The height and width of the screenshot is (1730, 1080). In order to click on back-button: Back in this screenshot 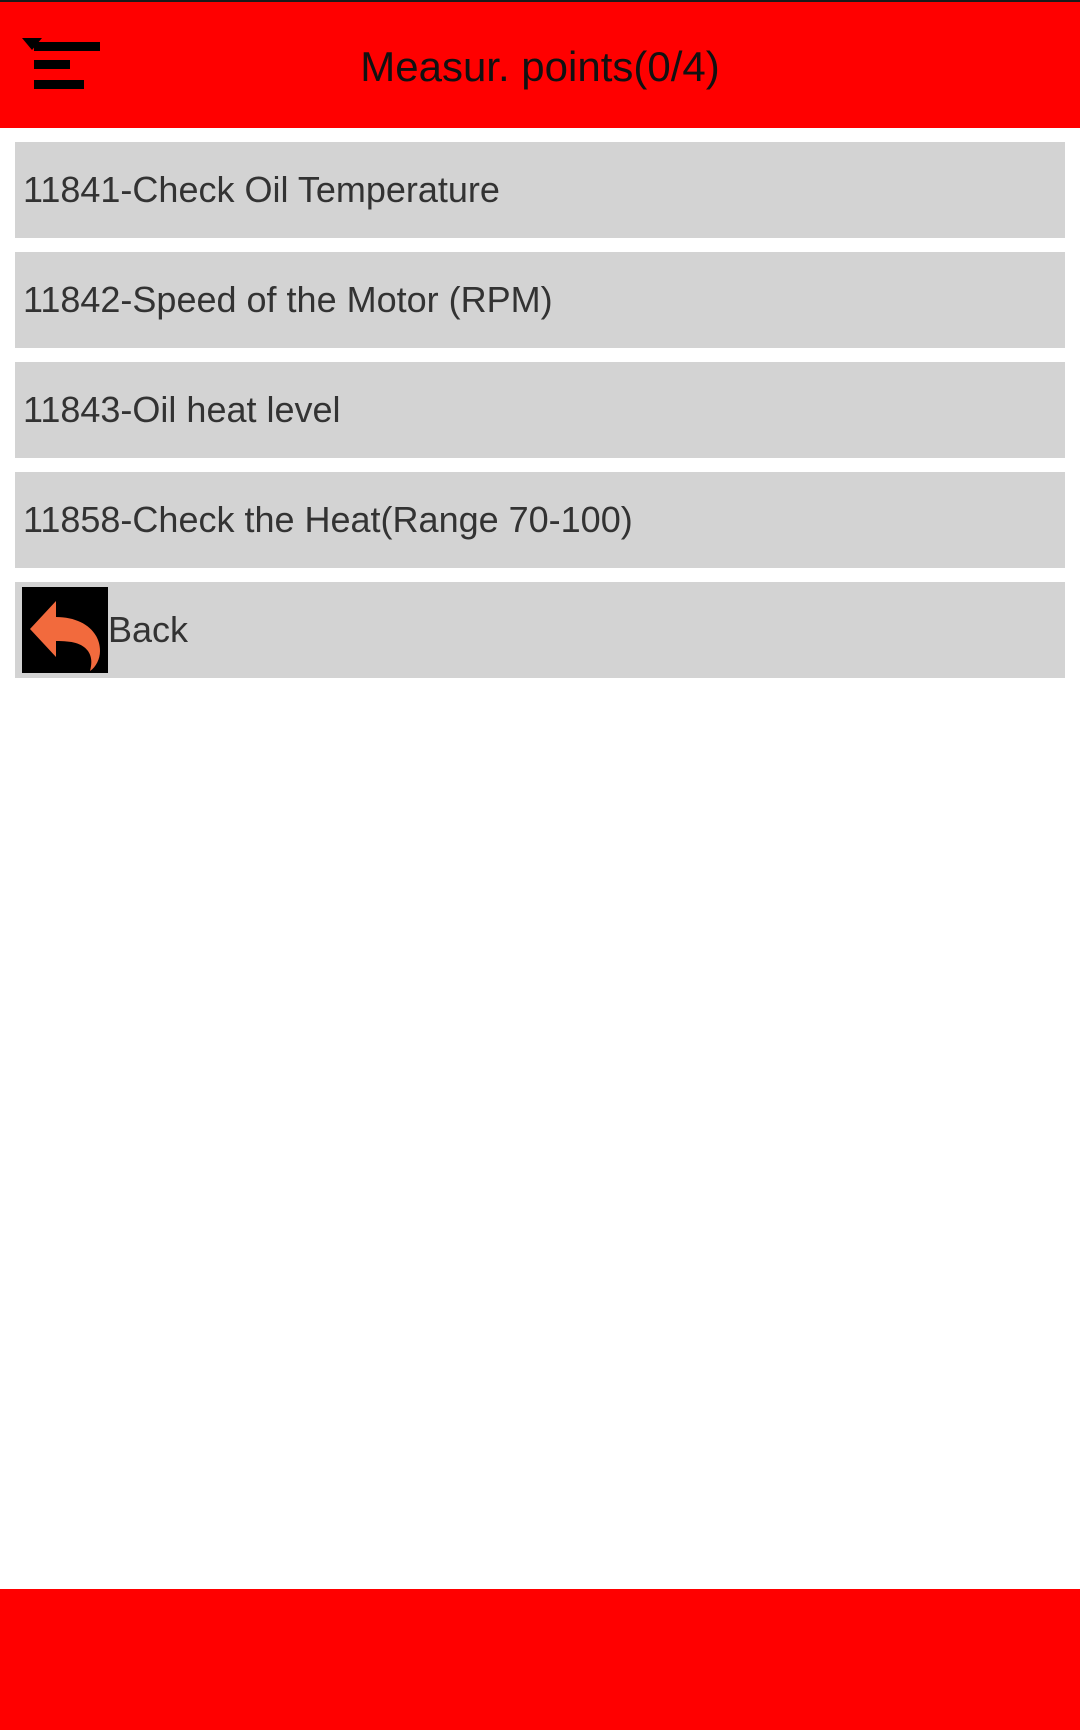, I will do `click(540, 630)`.